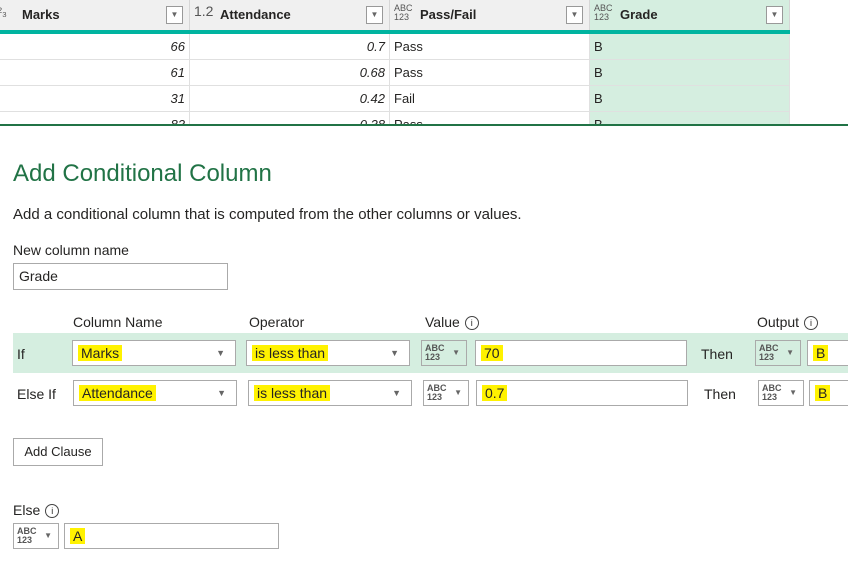 The width and height of the screenshot is (848, 565). Describe the element at coordinates (36, 394) in the screenshot. I see `clause-label: Else If` at that location.